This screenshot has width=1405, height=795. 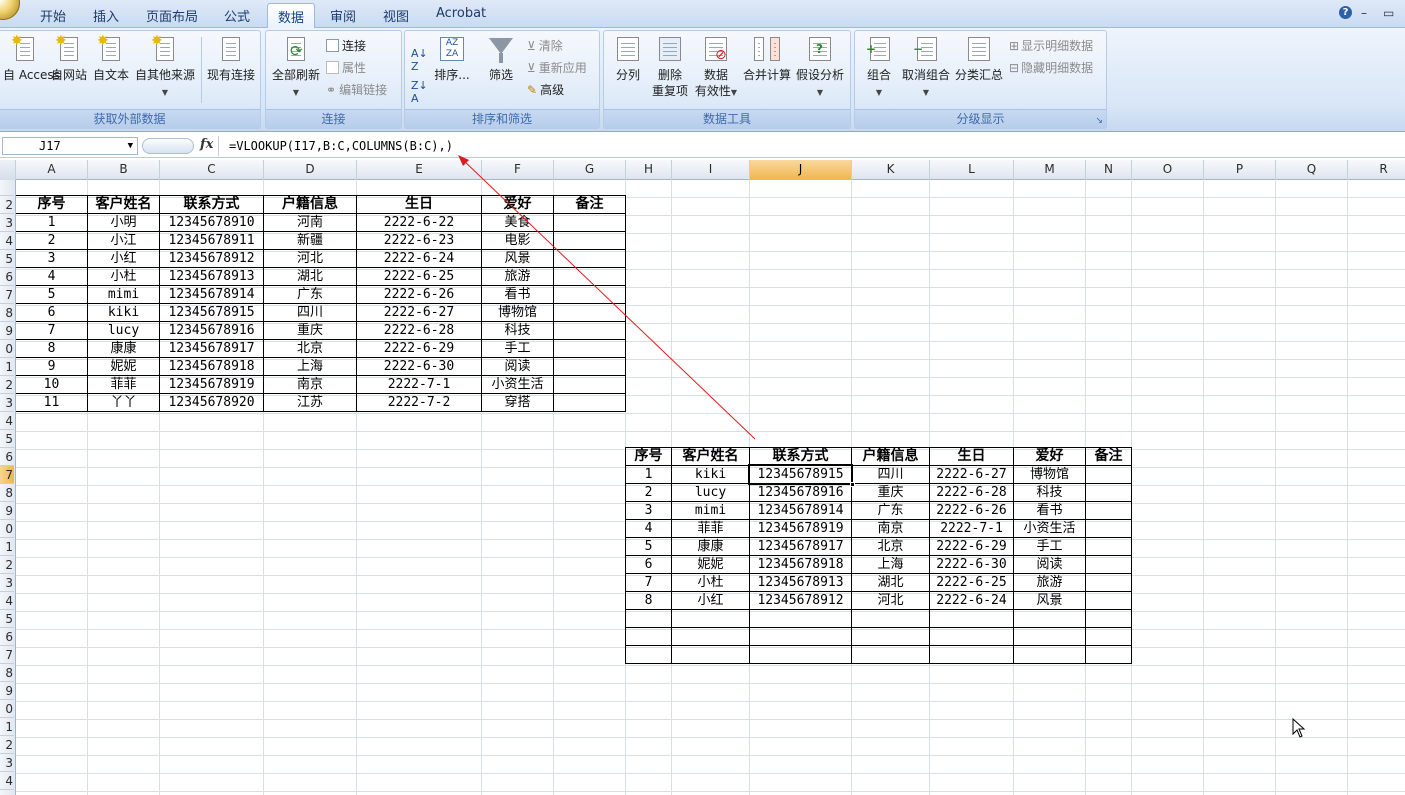 What do you see at coordinates (212, 403) in the screenshot?
I see `table-cell: 12345678920` at bounding box center [212, 403].